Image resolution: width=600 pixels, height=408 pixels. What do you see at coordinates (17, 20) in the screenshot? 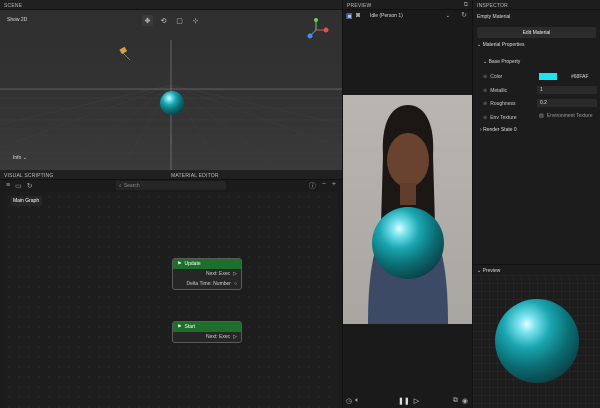
I see `show-2d-toggle: Show 2D` at bounding box center [17, 20].